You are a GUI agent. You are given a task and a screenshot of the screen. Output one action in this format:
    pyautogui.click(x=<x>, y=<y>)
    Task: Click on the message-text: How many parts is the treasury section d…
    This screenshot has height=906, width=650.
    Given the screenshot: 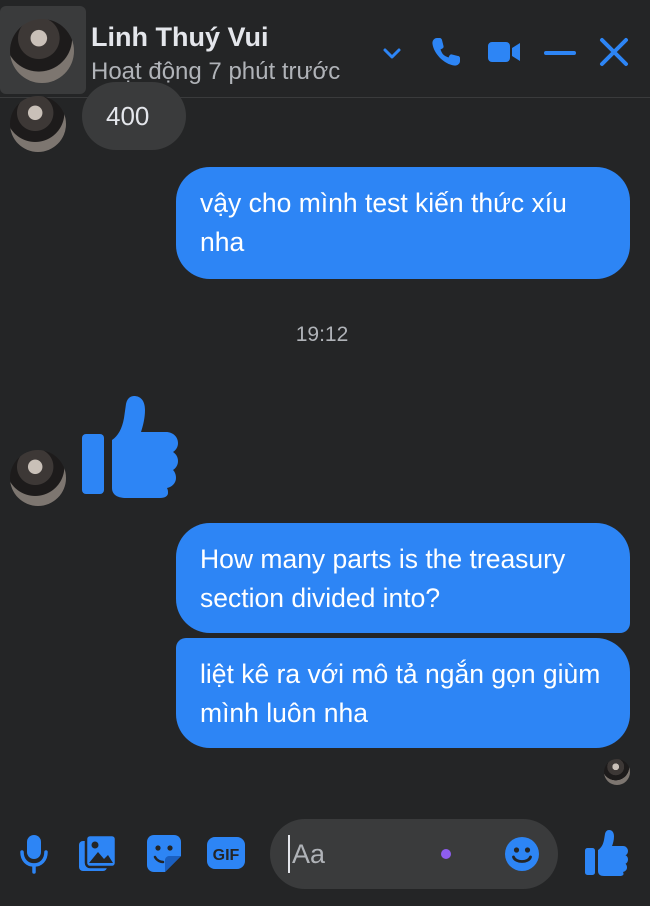 What is the action you would take?
    pyautogui.click(x=383, y=578)
    